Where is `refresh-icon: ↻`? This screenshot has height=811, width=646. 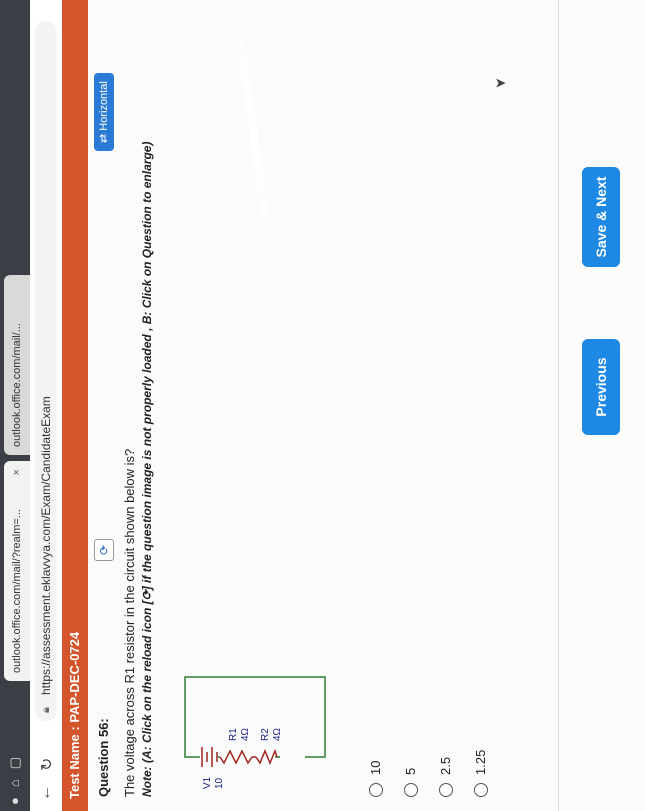
refresh-icon: ↻ is located at coordinates (47, 764).